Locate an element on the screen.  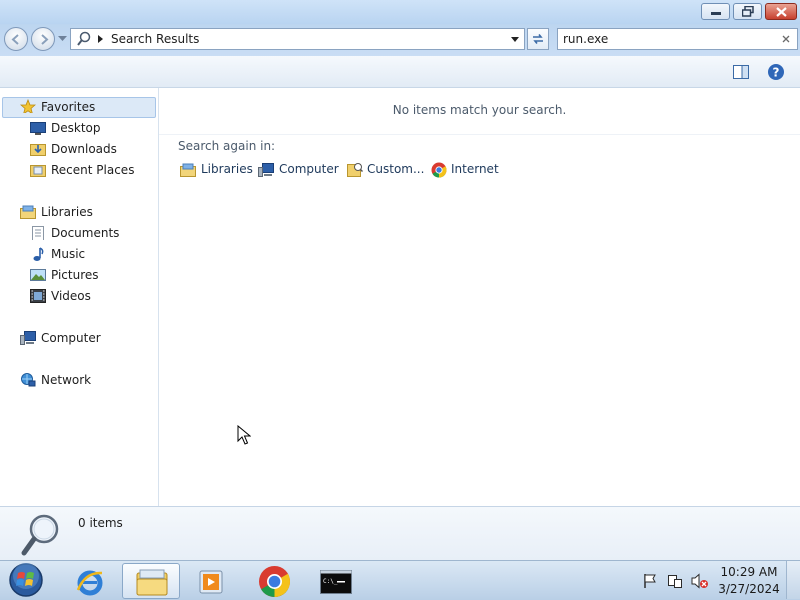
refresh-button is located at coordinates (538, 39).